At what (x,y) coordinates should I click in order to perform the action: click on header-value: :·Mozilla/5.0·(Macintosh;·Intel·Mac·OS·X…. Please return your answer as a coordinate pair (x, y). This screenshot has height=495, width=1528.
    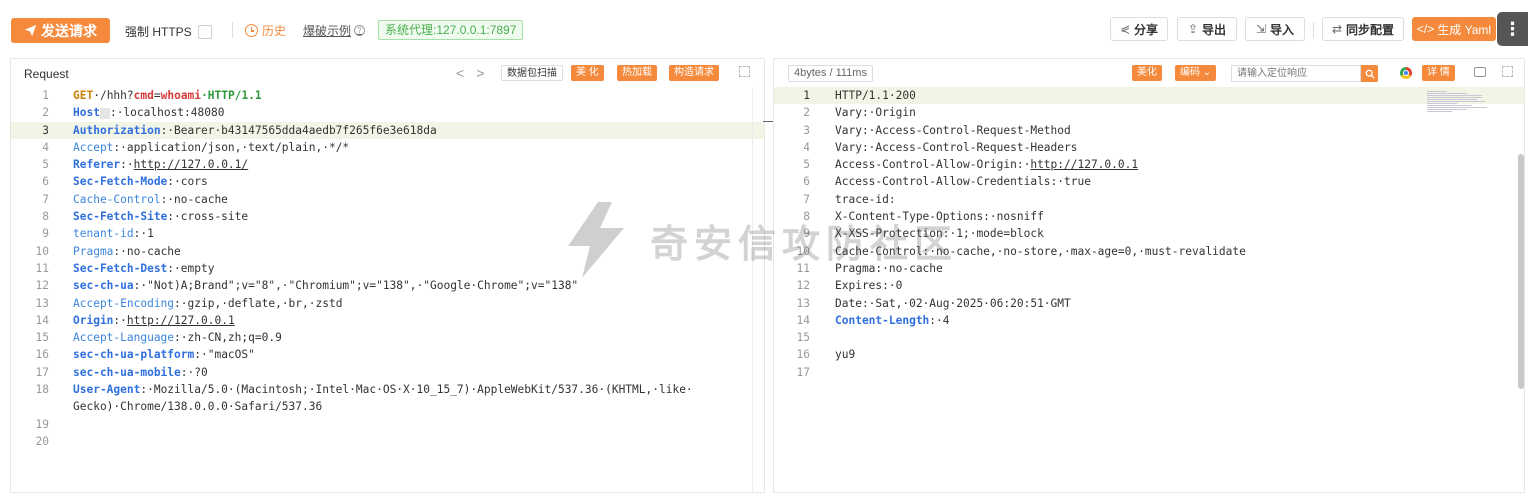
    Looking at the image, I should click on (416, 390).